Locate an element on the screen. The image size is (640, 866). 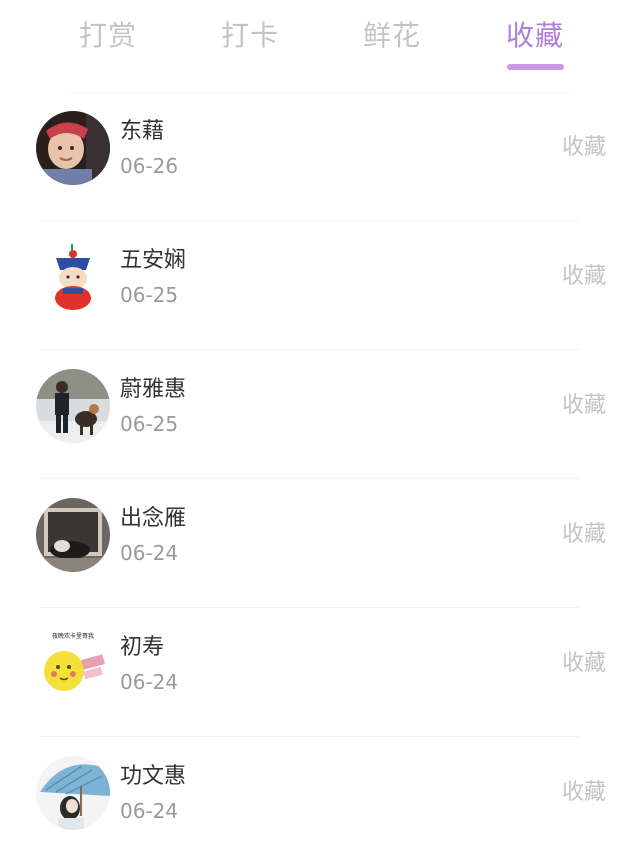
sticker-caption: 夜晚欢卡里哥我 is located at coordinates (73, 636).